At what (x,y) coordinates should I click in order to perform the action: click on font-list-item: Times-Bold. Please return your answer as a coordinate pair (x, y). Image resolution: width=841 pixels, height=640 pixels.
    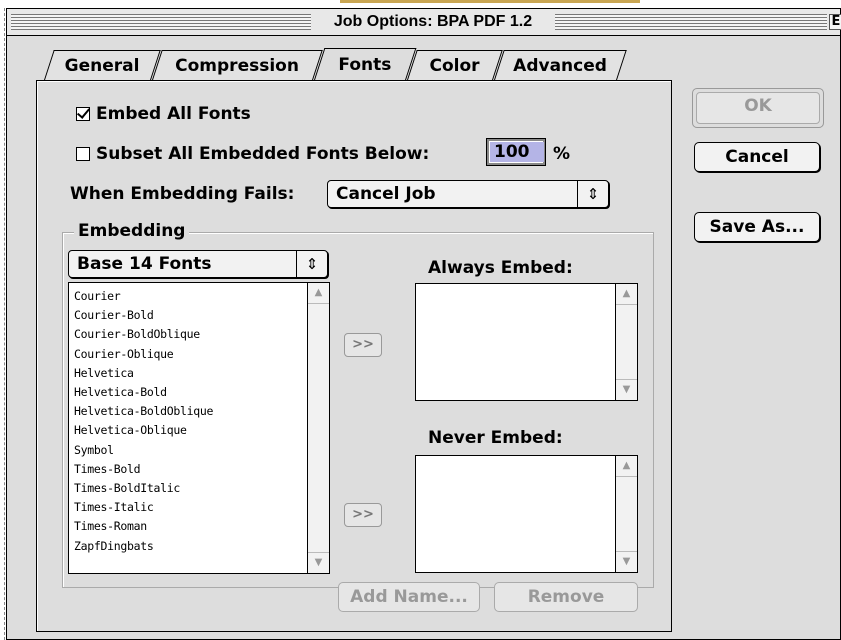
    Looking at the image, I should click on (143, 469).